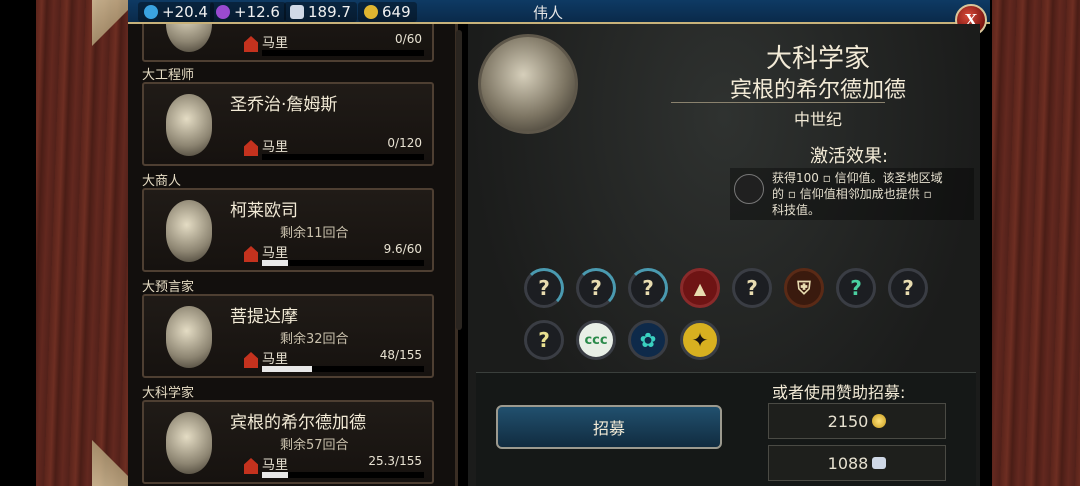  Describe the element at coordinates (329, 12) in the screenshot. I see `faith-value: 189.7` at that location.